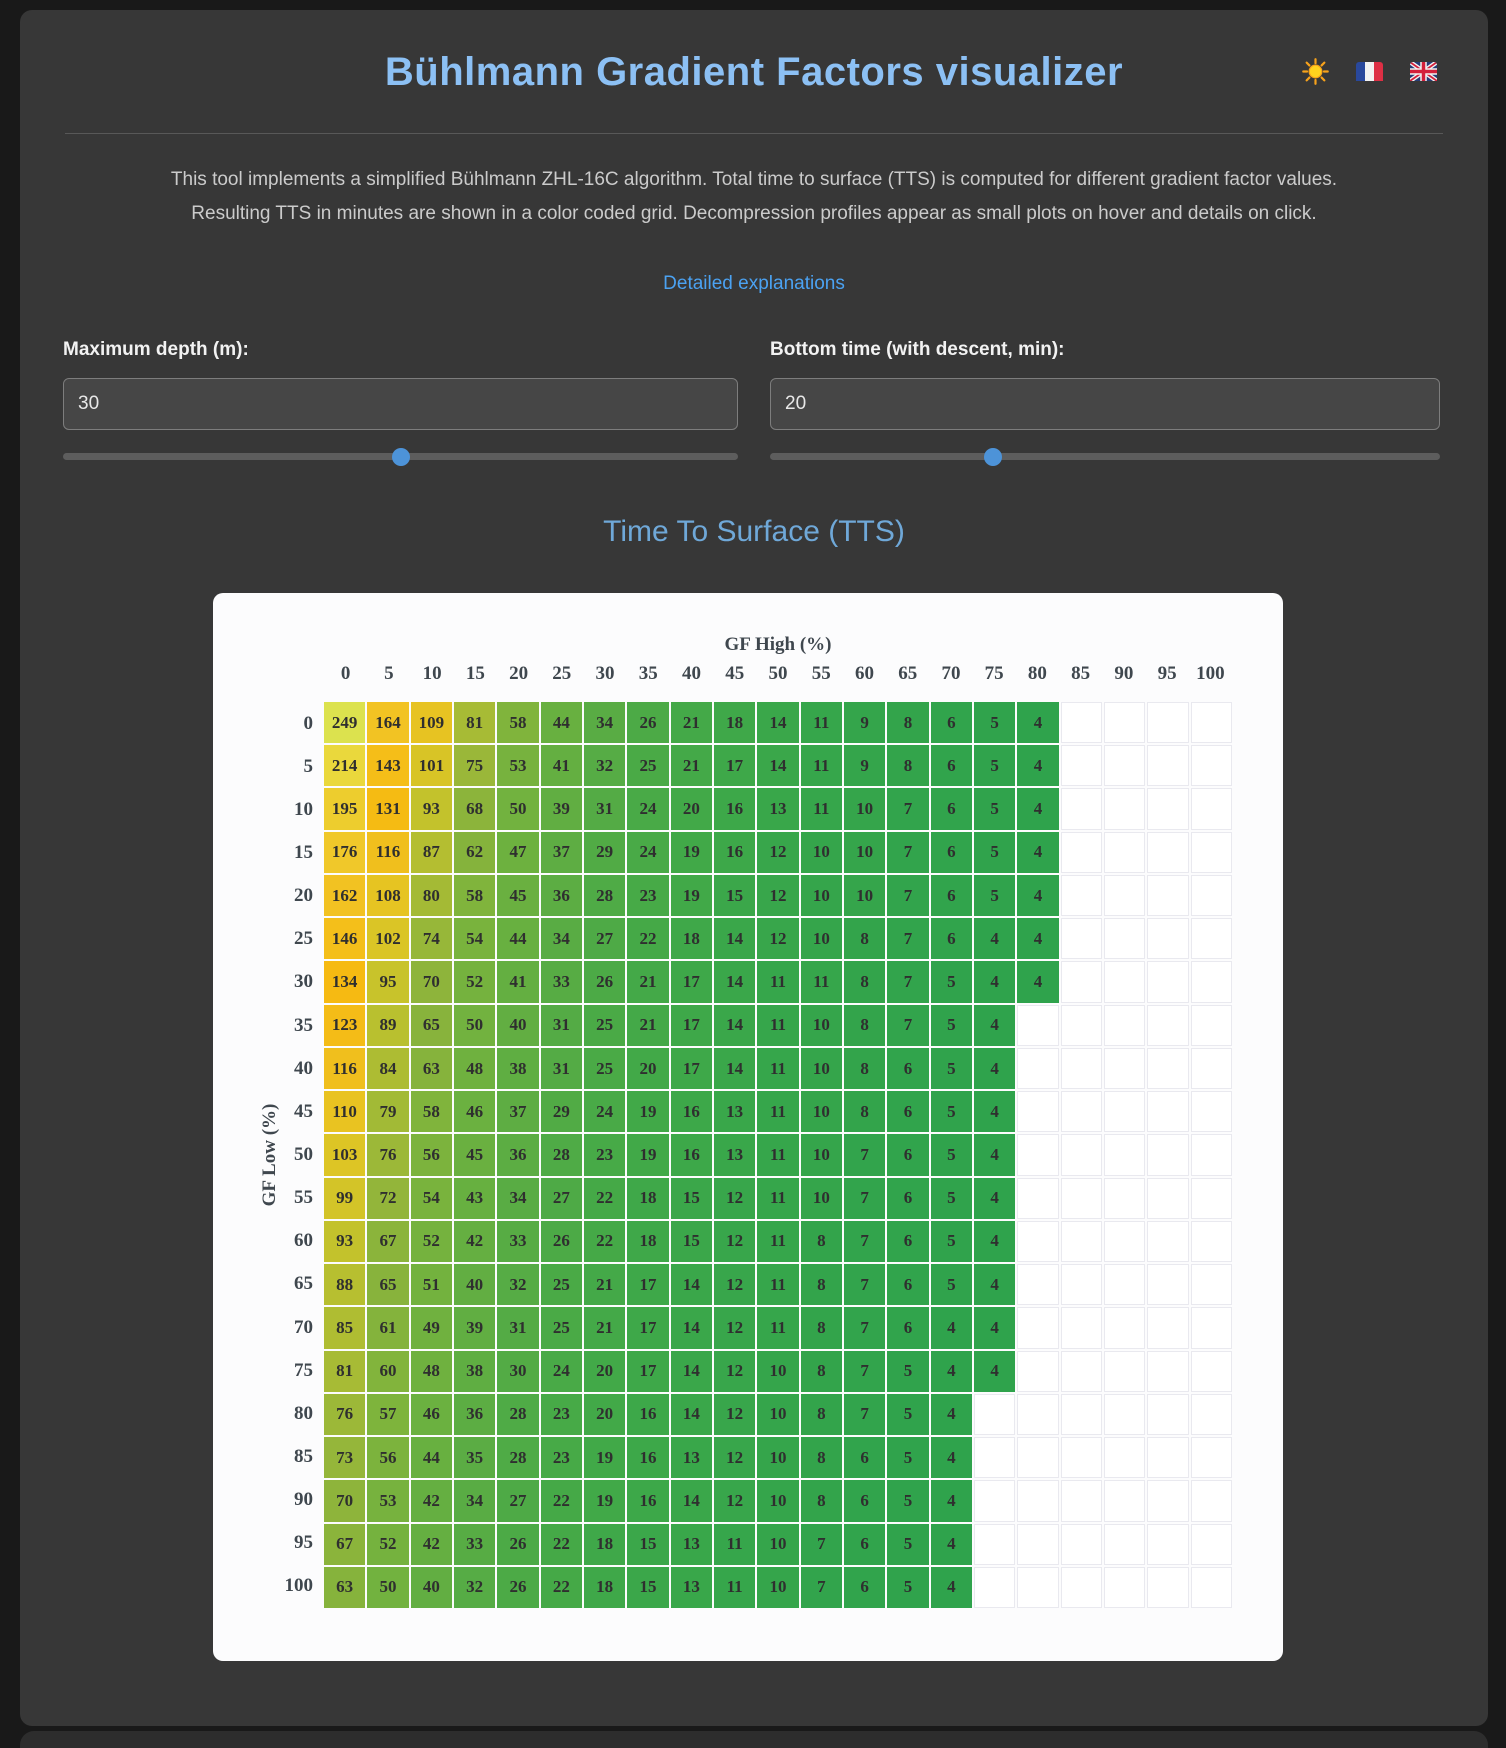 The width and height of the screenshot is (1506, 1748). I want to click on tts-cell: 63, so click(345, 1587).